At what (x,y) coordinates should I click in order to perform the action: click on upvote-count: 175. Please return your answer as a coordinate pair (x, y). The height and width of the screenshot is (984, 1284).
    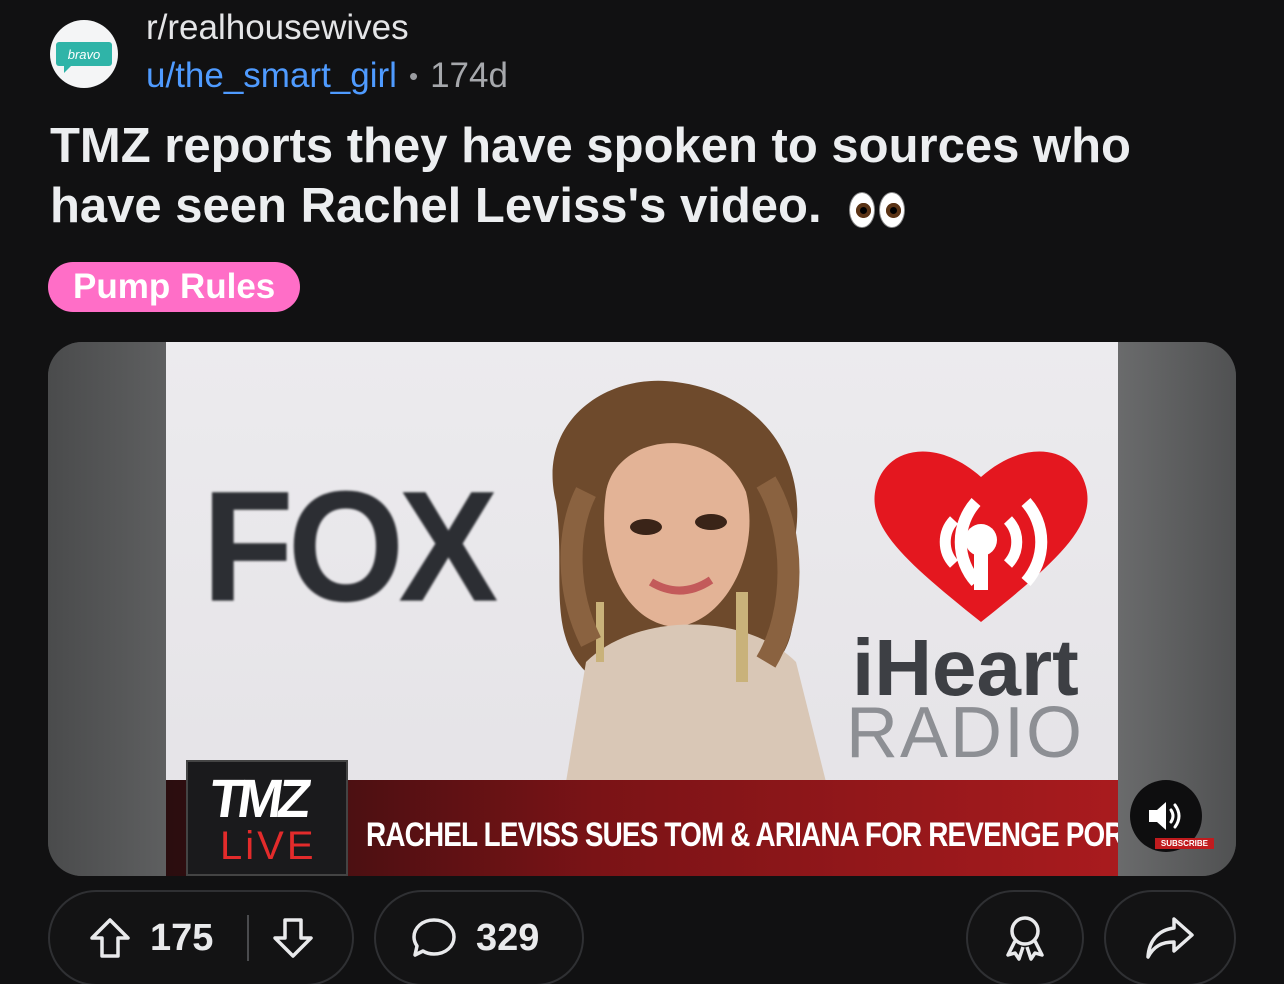
    Looking at the image, I should click on (182, 937).